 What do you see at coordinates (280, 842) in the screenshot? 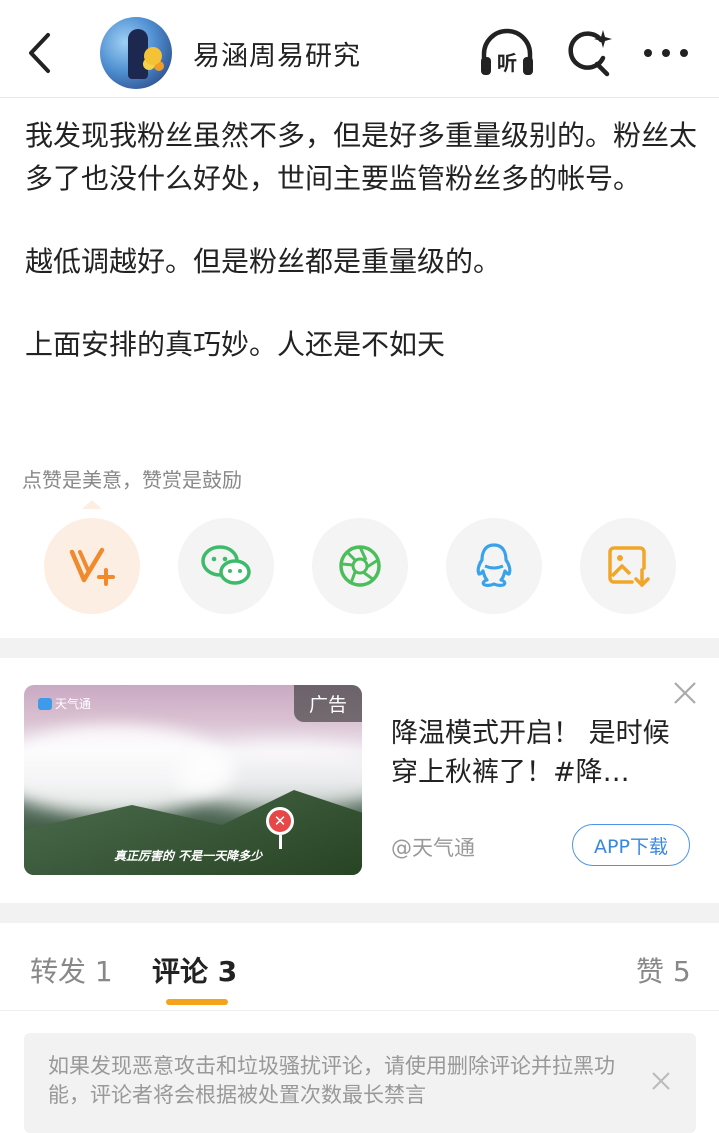
I see `pin-stick` at bounding box center [280, 842].